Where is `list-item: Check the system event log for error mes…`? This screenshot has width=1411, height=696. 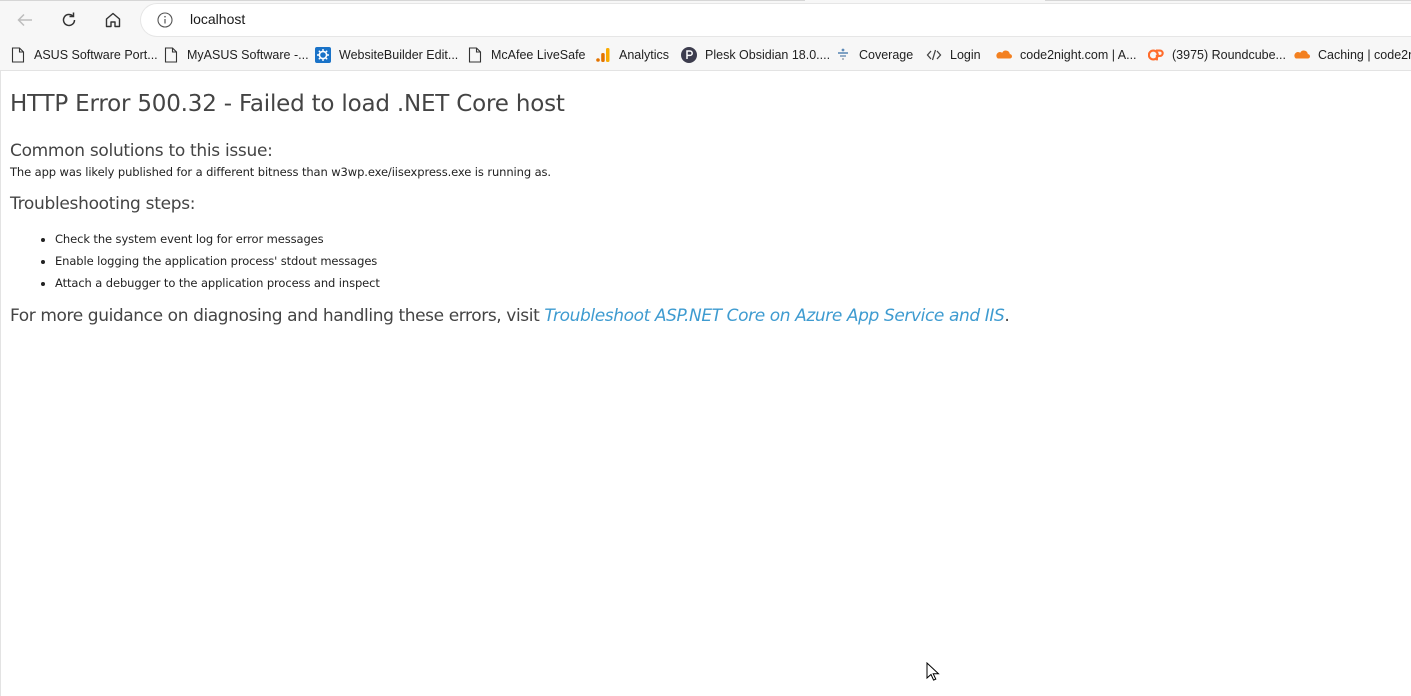
list-item: Check the system event log for error mes… is located at coordinates (217, 240).